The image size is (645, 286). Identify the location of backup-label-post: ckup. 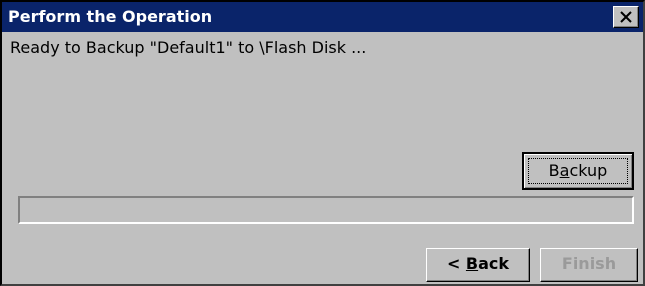
(588, 170).